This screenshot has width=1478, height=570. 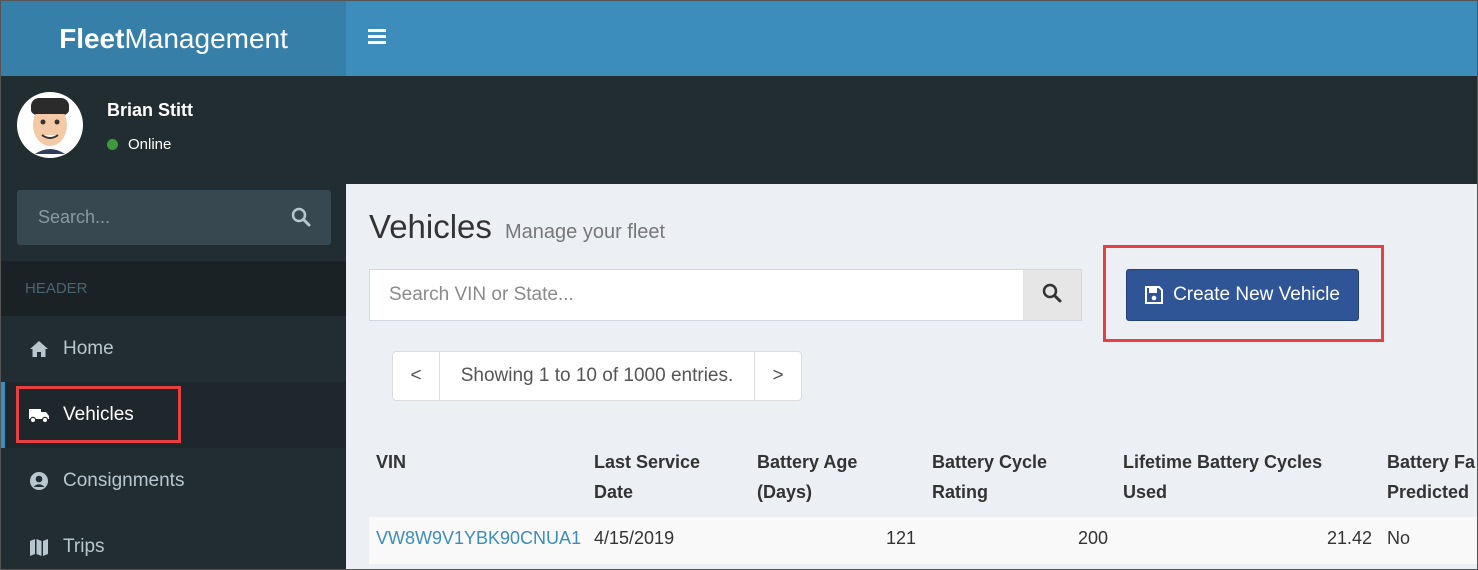 I want to click on table-cell: 200, so click(x=1092, y=538).